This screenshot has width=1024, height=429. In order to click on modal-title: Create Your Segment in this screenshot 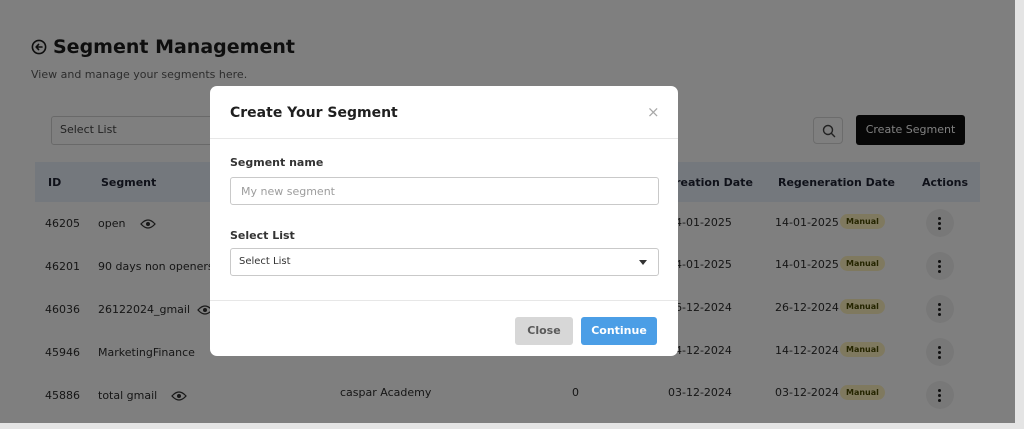, I will do `click(314, 113)`.